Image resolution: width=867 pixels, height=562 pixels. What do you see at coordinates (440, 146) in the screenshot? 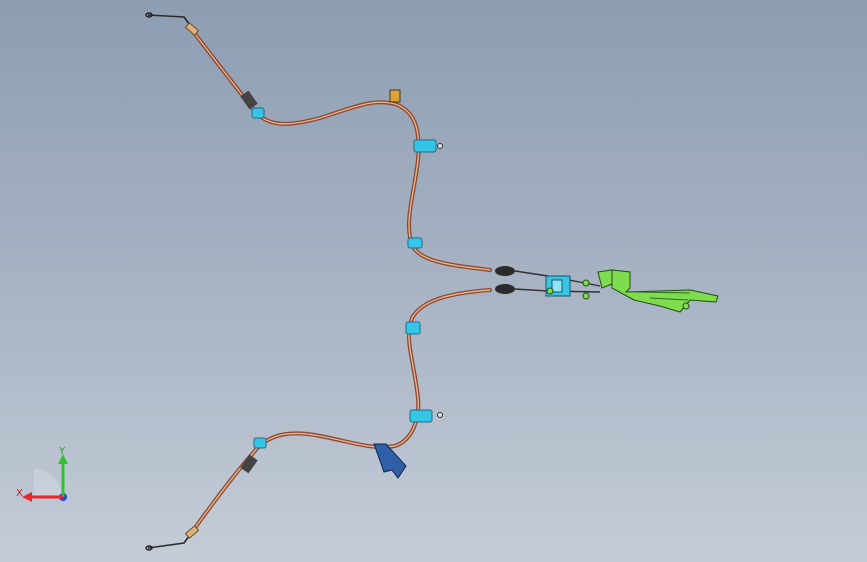
I see `upper-clip-2-bolt` at bounding box center [440, 146].